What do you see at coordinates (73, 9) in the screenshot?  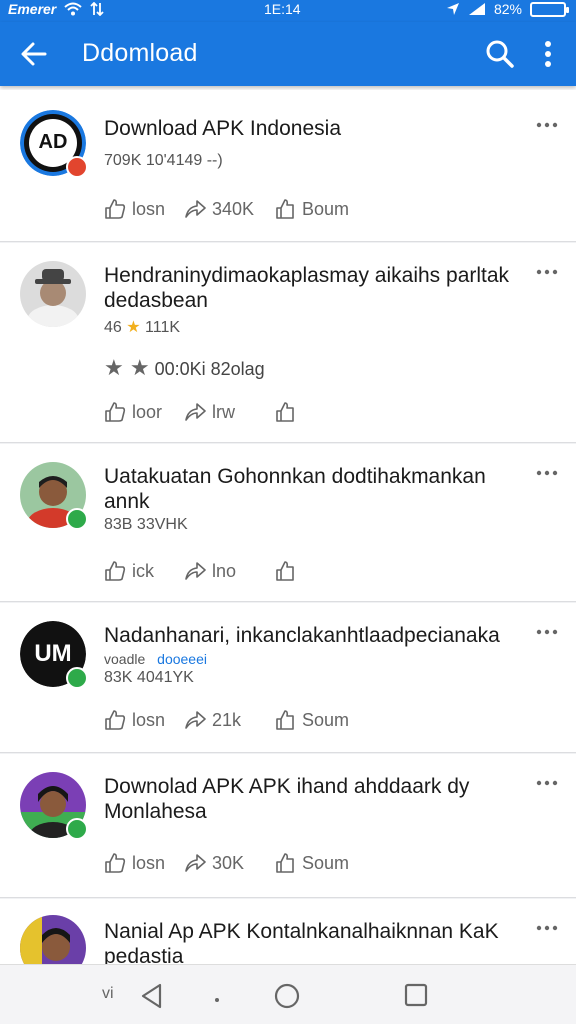 I see `wifi-icon` at bounding box center [73, 9].